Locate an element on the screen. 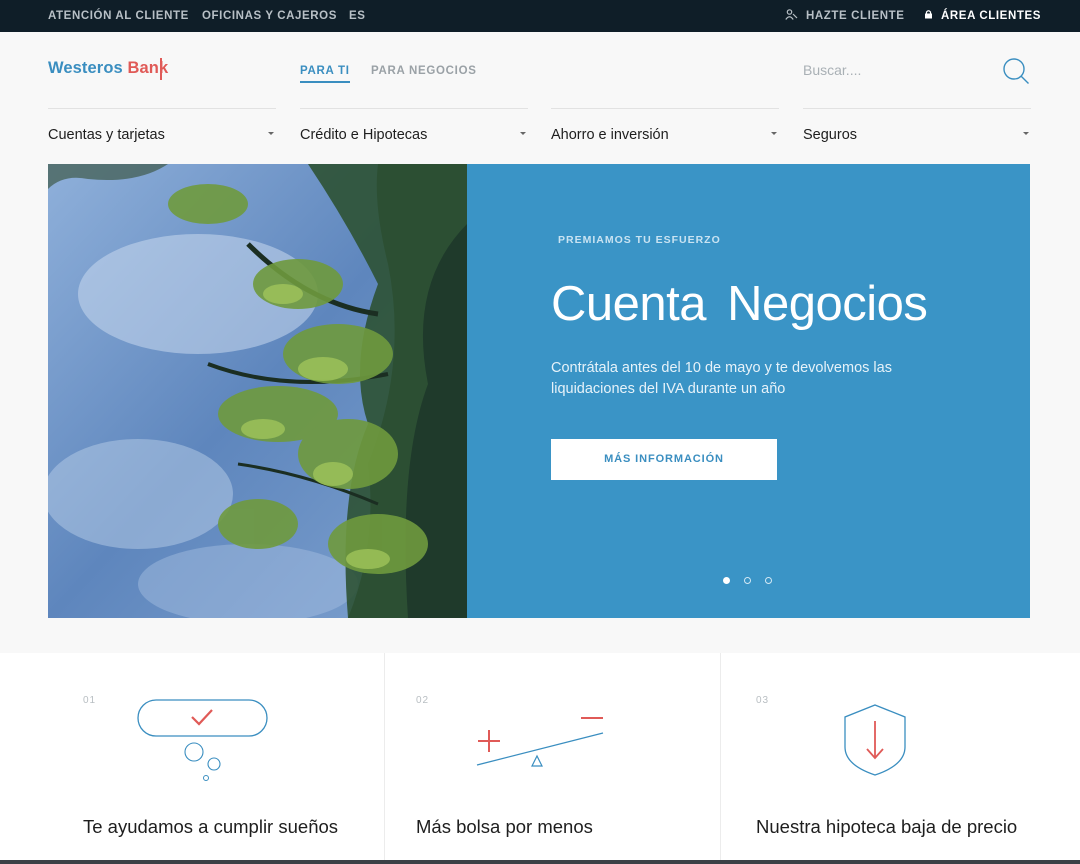 The height and width of the screenshot is (864, 1080). feature-title: Te ayudamos a cumplir sueños is located at coordinates (211, 826).